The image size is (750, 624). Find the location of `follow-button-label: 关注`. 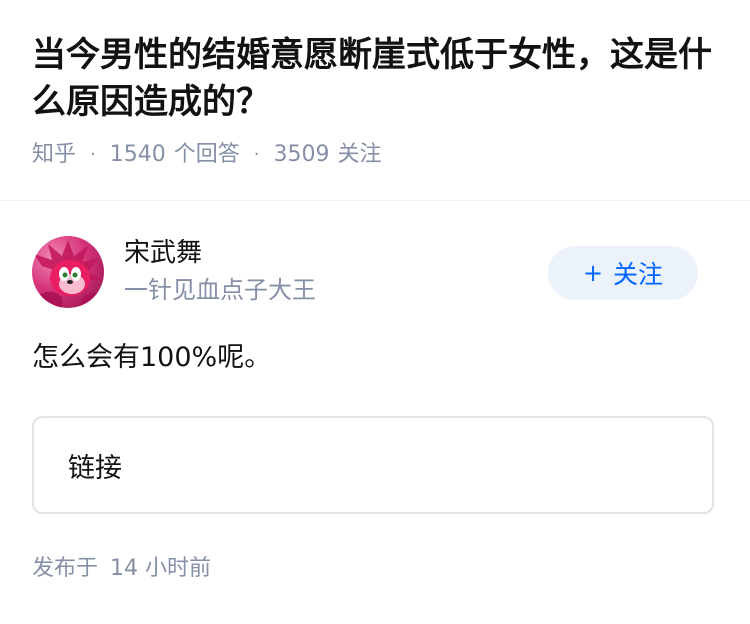

follow-button-label: 关注 is located at coordinates (638, 274).